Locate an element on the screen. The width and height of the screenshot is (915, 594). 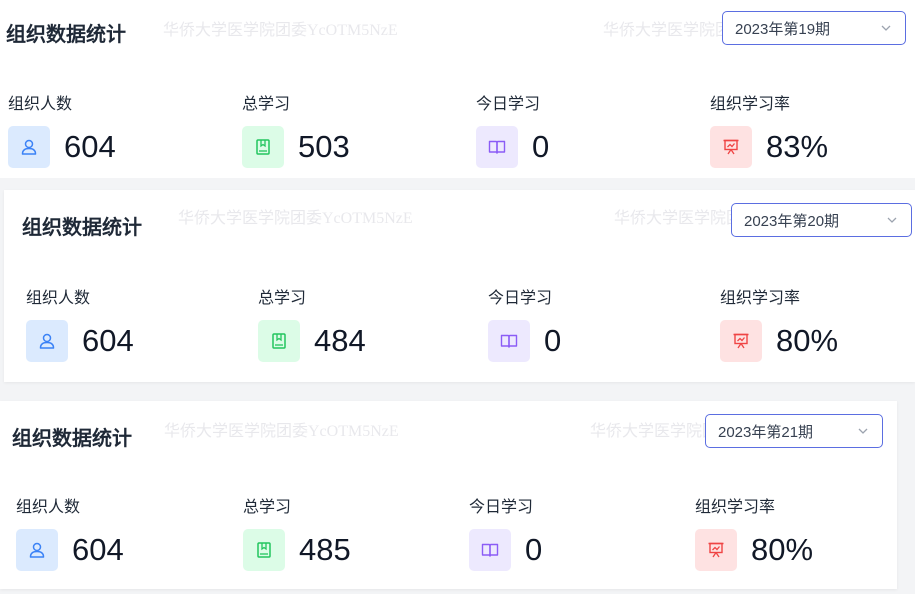
period-select: 2023年第20期 is located at coordinates (821, 220).